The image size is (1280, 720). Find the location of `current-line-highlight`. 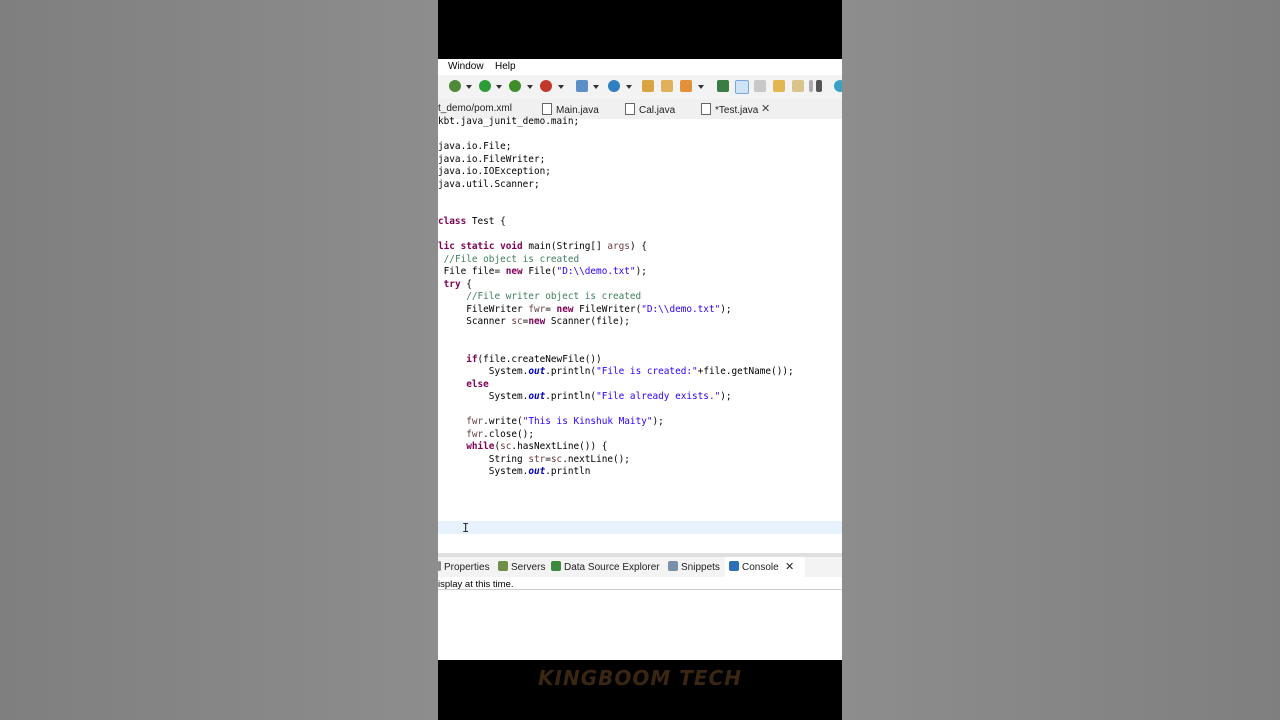

current-line-highlight is located at coordinates (640, 527).